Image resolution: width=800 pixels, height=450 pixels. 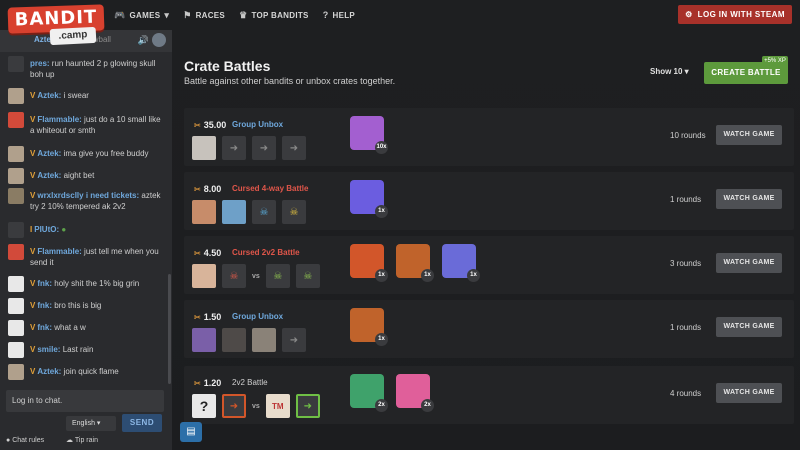 What do you see at coordinates (91, 423) in the screenshot?
I see `language-select: English ▾` at bounding box center [91, 423].